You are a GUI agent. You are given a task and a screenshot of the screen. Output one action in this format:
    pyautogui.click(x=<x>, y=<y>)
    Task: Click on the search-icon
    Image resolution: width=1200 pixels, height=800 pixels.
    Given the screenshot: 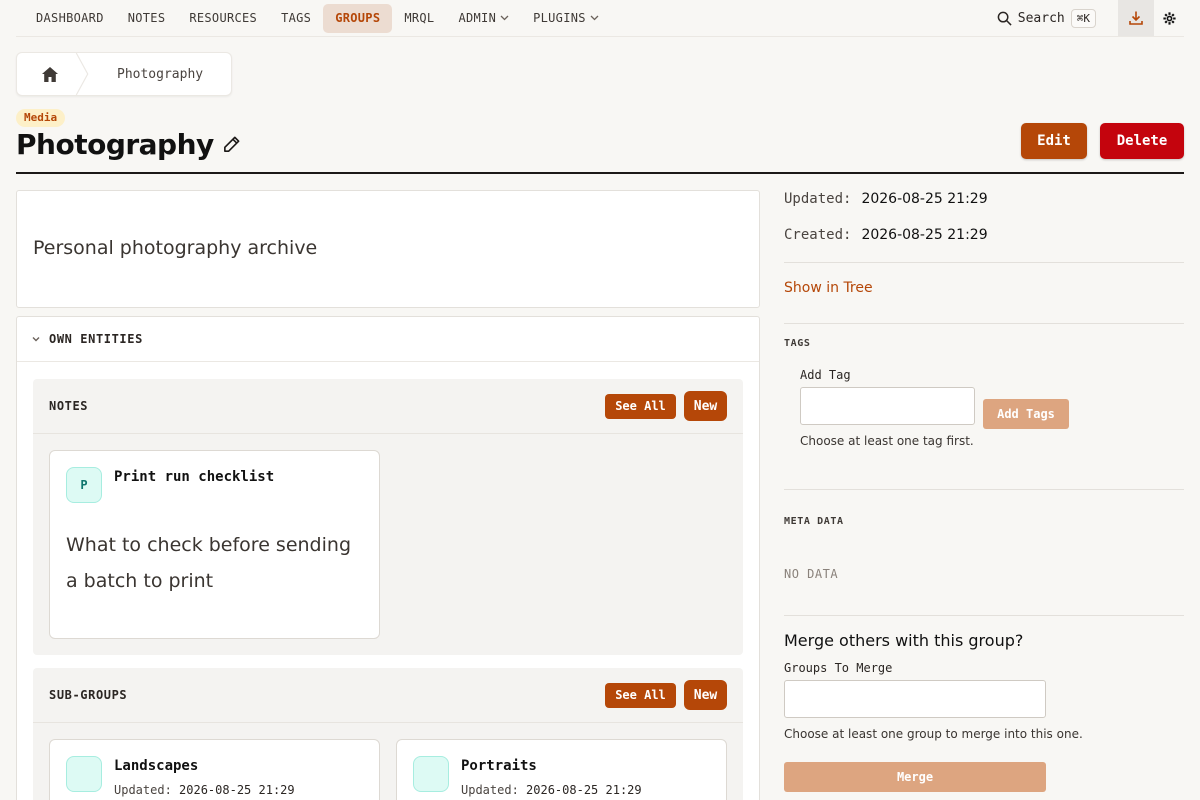 What is the action you would take?
    pyautogui.click(x=1004, y=18)
    